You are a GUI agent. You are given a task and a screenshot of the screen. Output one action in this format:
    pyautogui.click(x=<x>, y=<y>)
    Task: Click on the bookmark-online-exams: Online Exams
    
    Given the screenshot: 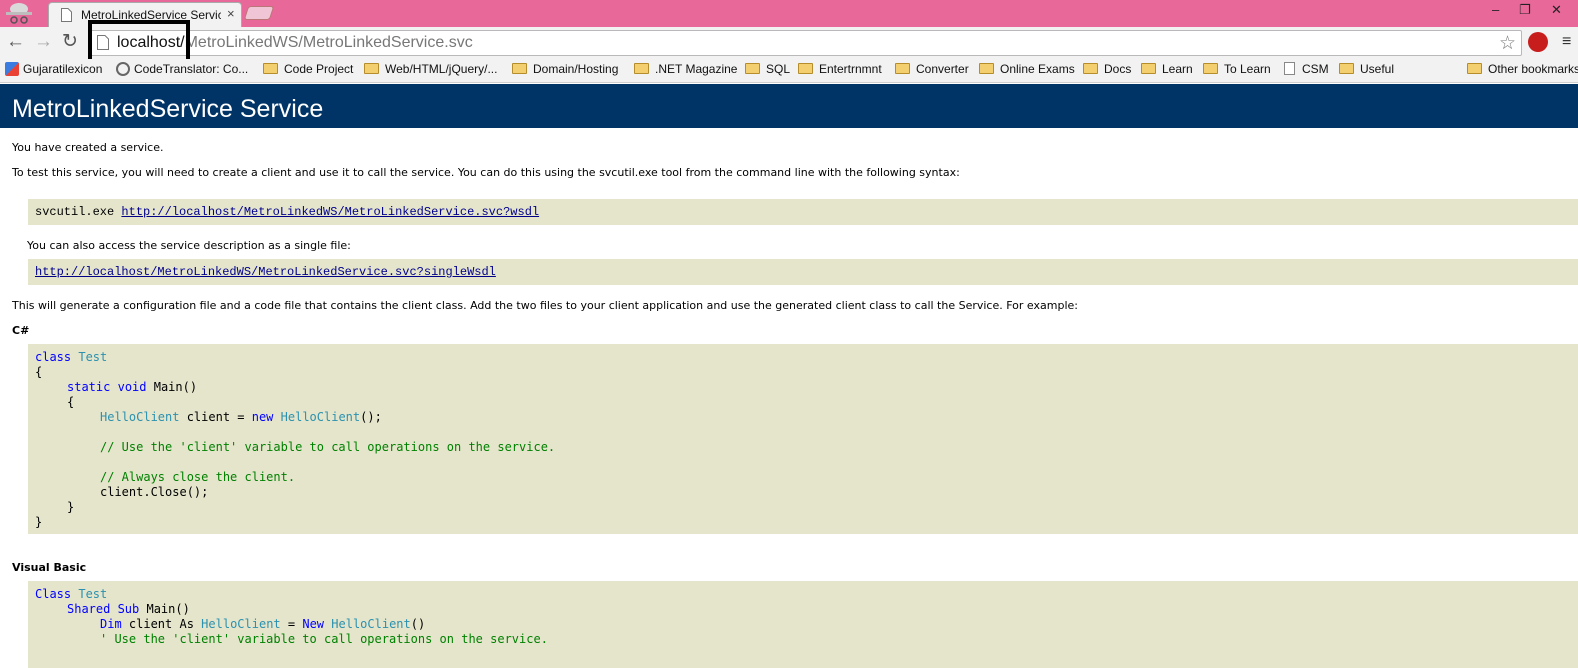 What is the action you would take?
    pyautogui.click(x=1027, y=71)
    